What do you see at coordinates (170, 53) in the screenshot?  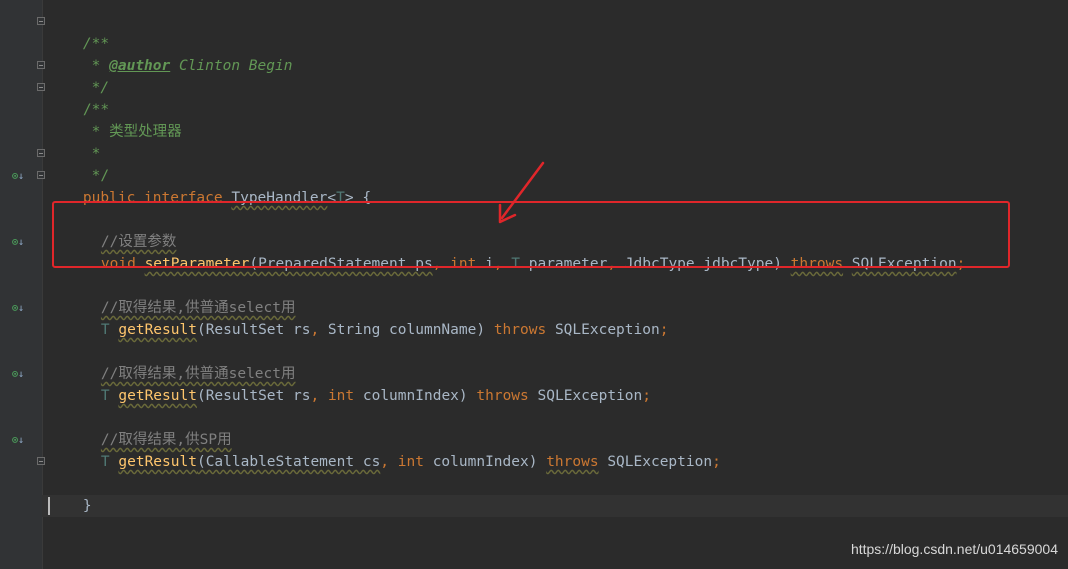 I see `code-line: * @author Clinton Begin` at bounding box center [170, 53].